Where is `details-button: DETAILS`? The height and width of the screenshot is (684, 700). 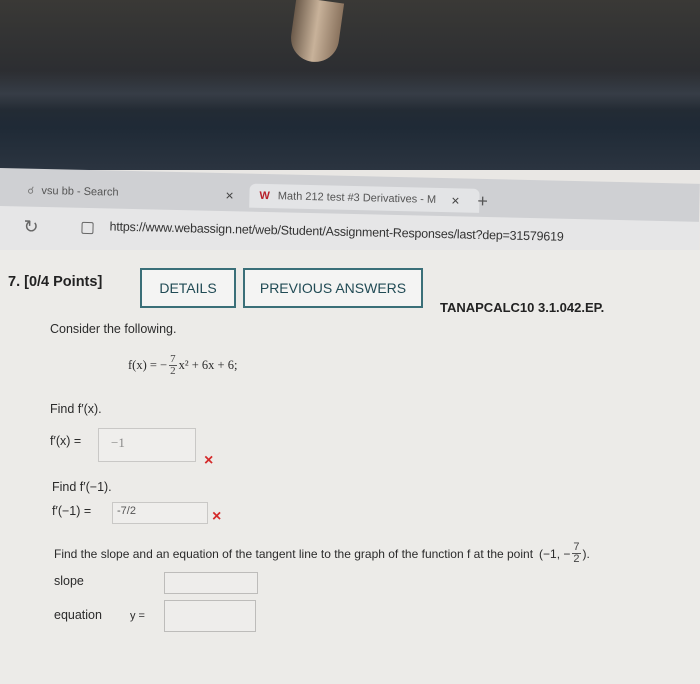 details-button: DETAILS is located at coordinates (188, 288).